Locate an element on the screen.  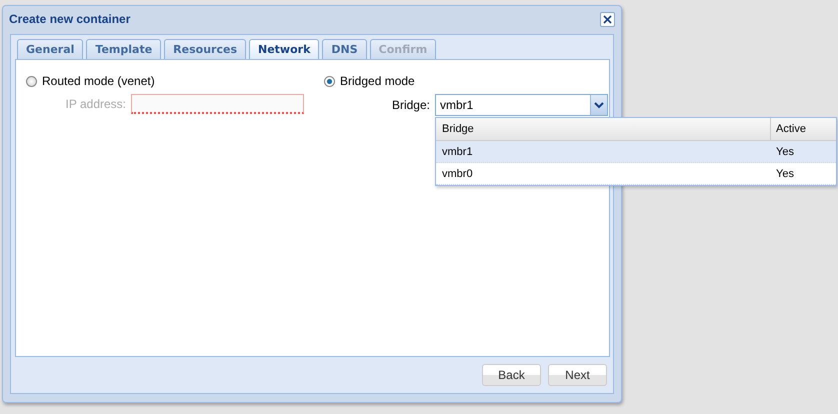
close-button is located at coordinates (607, 19).